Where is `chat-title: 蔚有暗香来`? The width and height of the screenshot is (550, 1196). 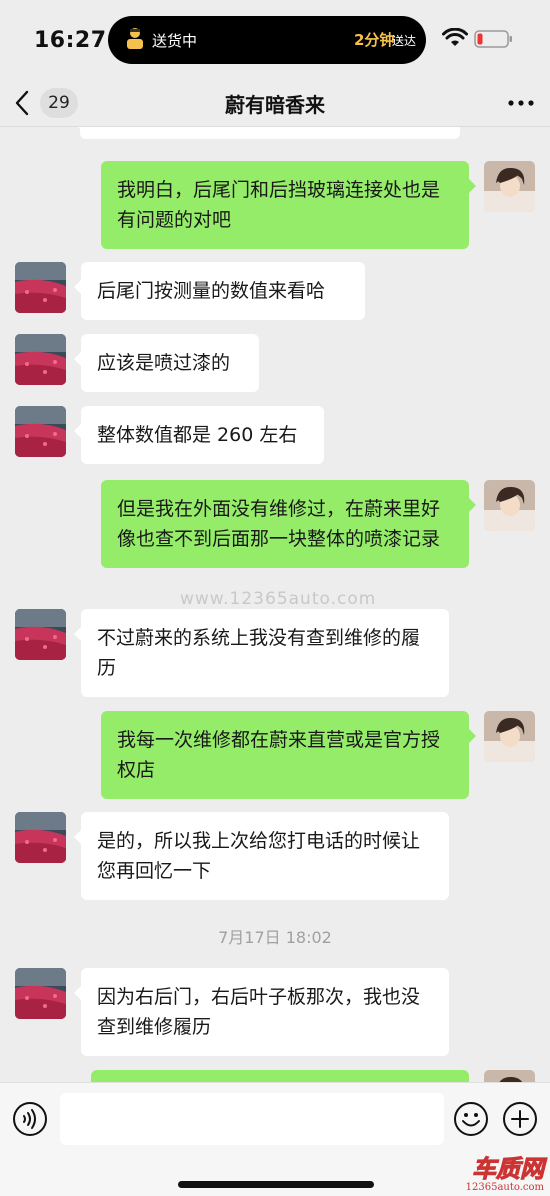
chat-title: 蔚有暗香来 is located at coordinates (275, 105).